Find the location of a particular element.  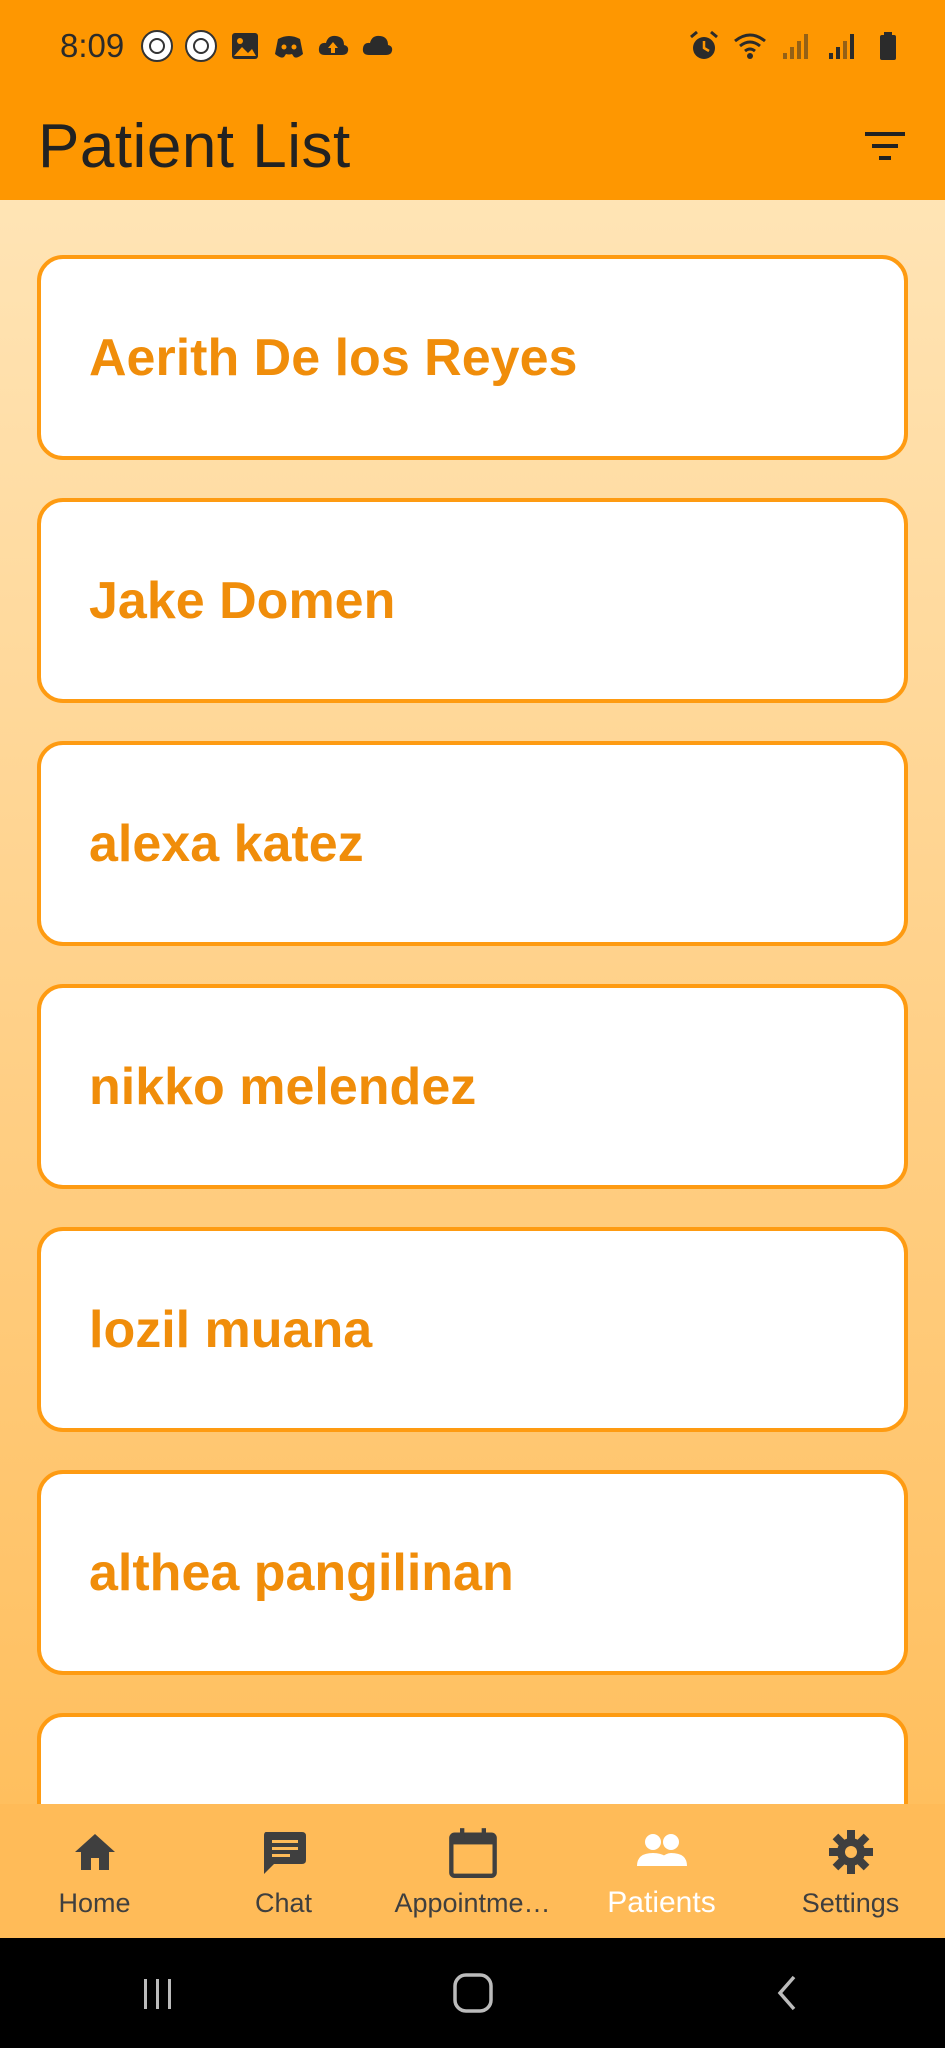

nav-label: Settings is located at coordinates (850, 1902).